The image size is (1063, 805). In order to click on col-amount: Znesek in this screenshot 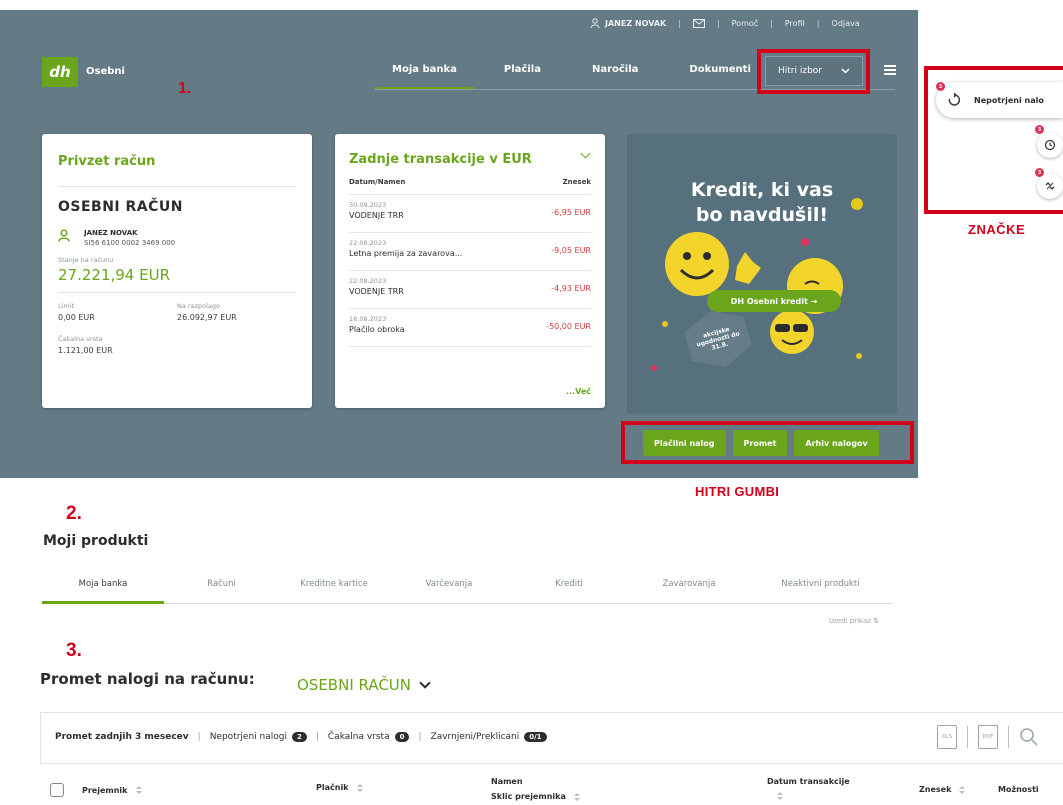, I will do `click(942, 789)`.